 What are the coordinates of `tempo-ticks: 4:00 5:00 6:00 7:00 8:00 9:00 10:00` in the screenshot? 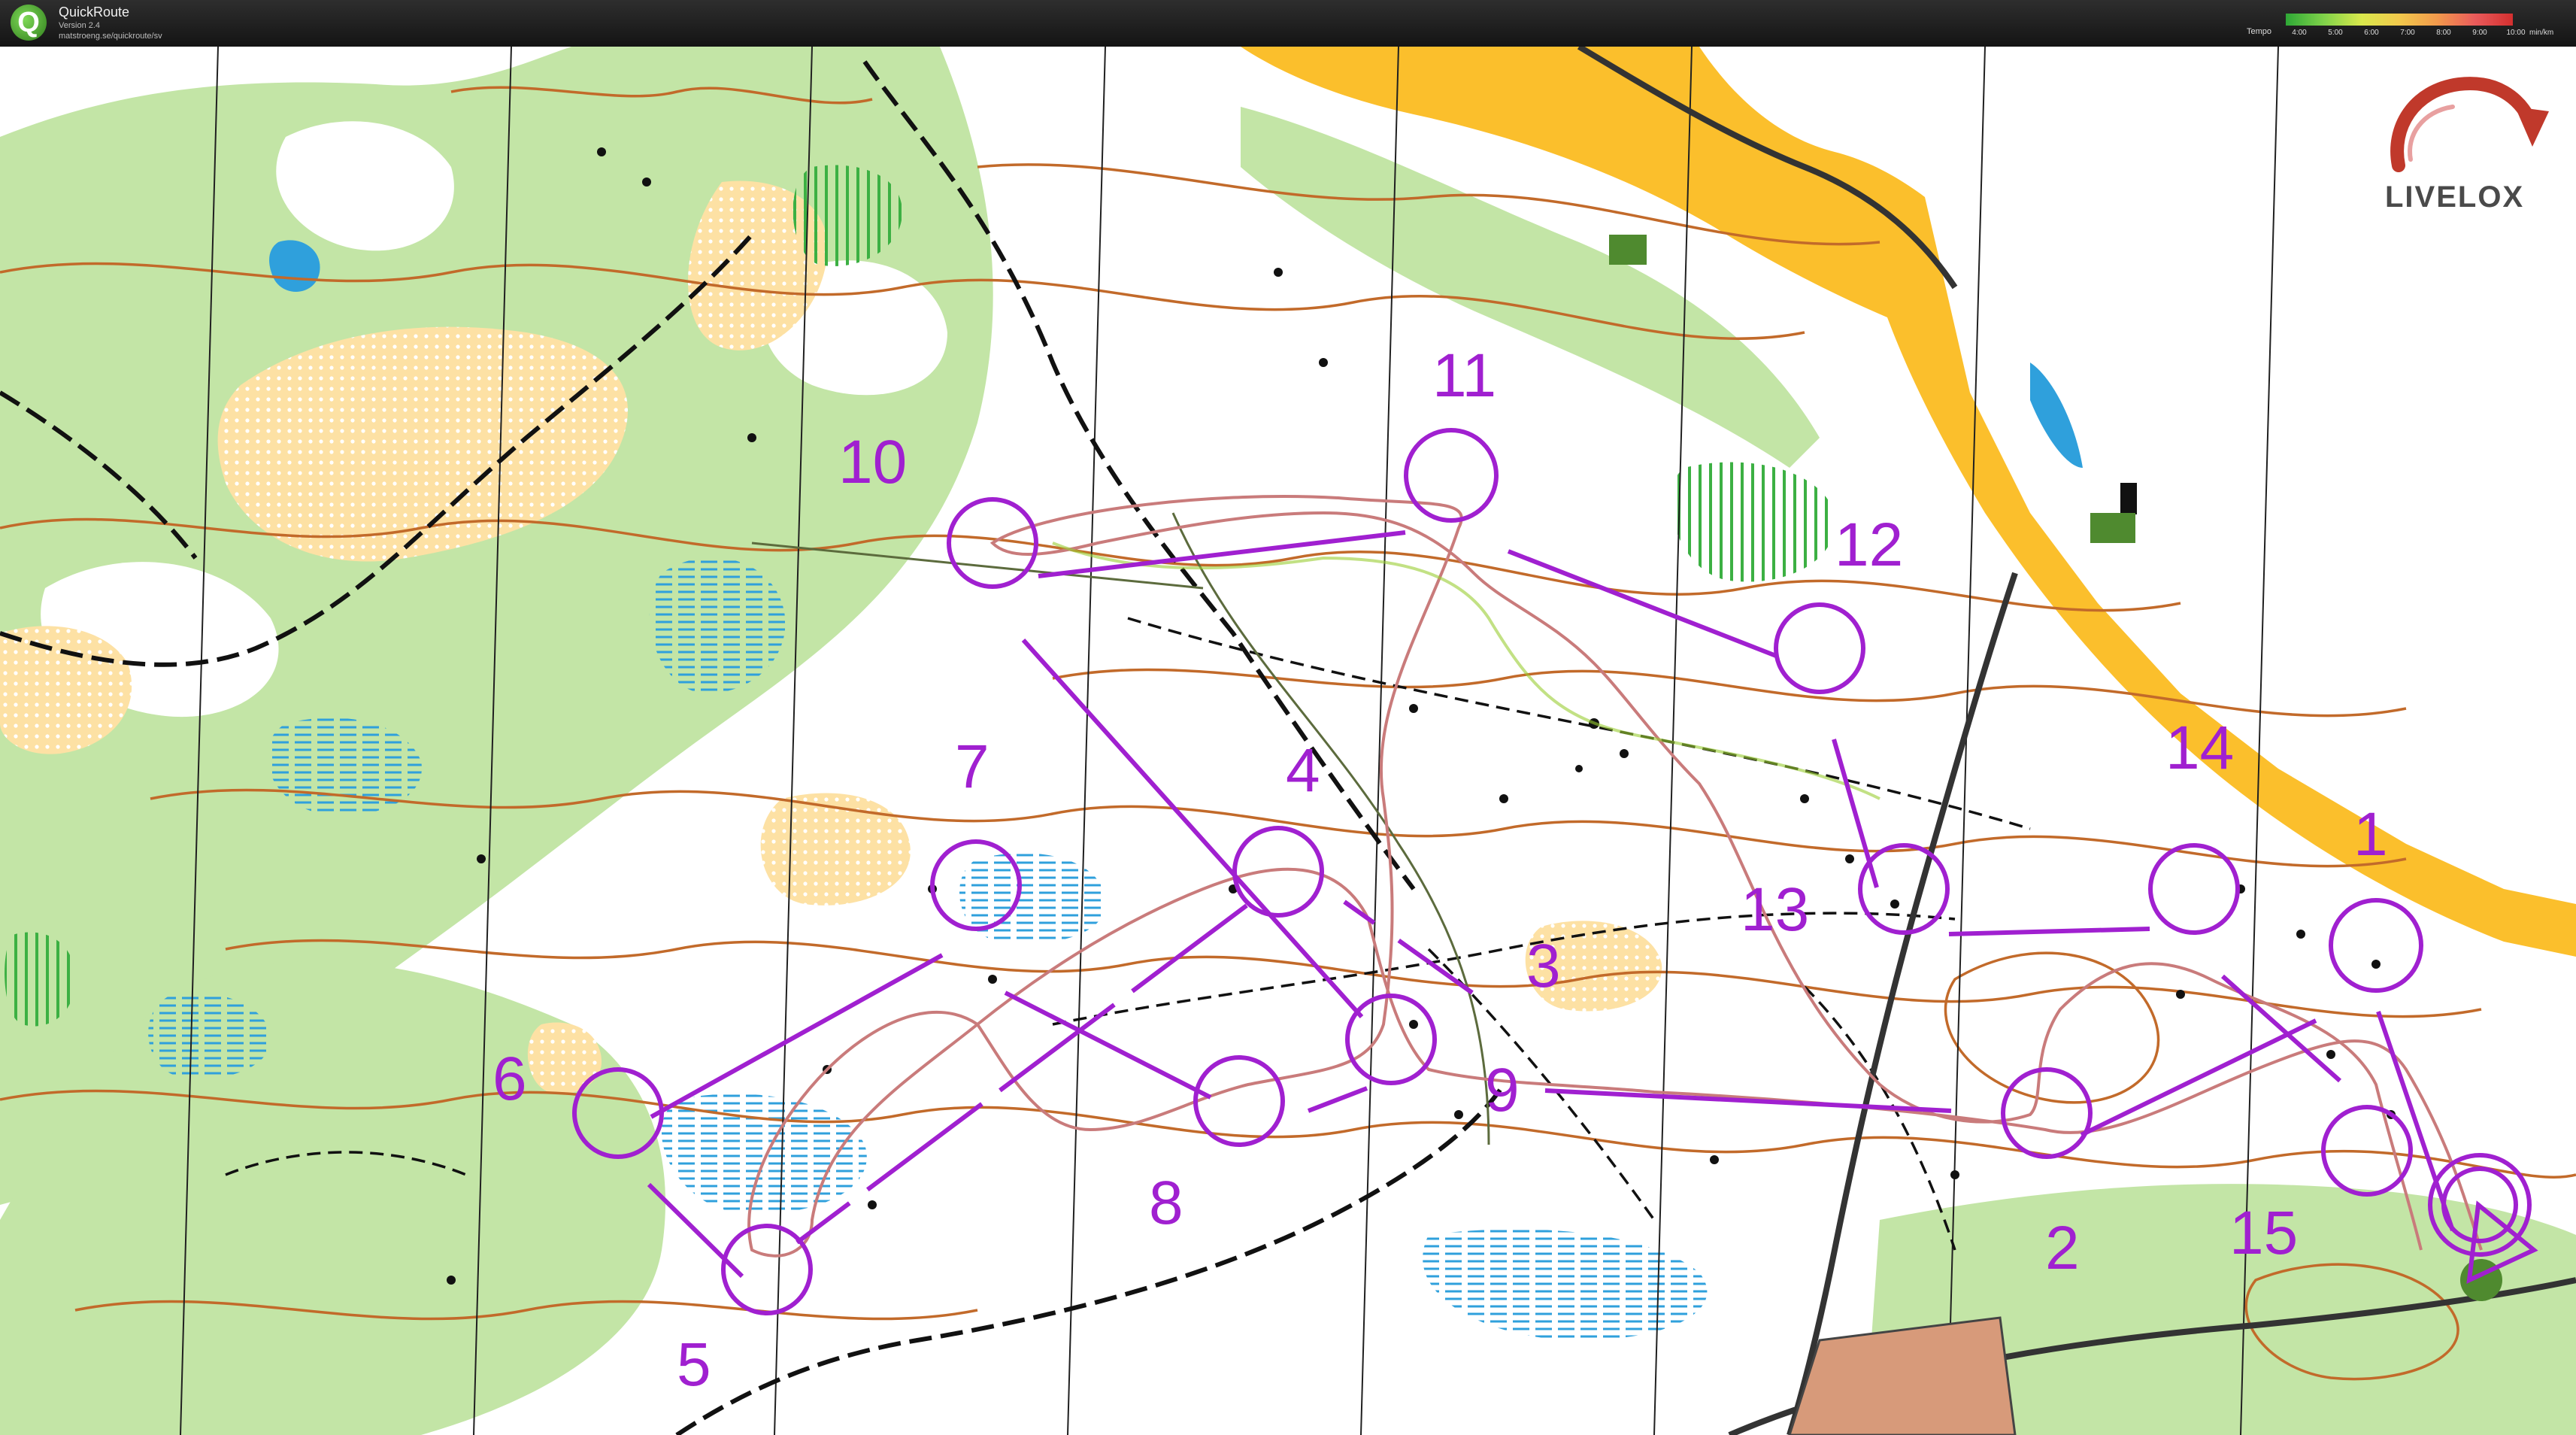 It's located at (2407, 33).